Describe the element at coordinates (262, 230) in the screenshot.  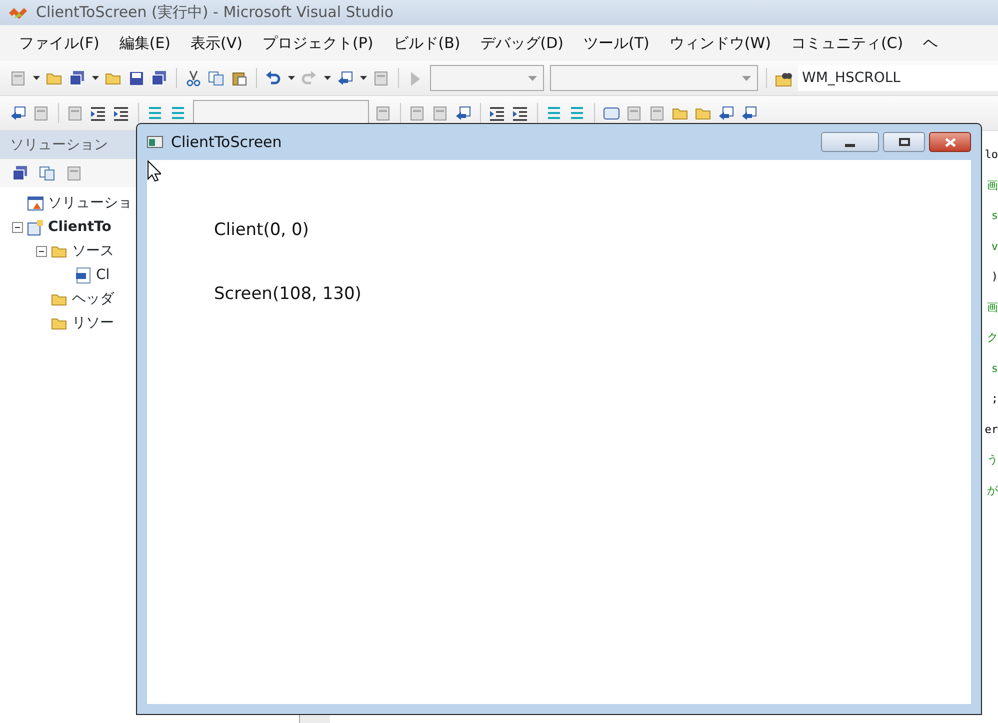
I see `output-text: Client(0, 0)` at that location.